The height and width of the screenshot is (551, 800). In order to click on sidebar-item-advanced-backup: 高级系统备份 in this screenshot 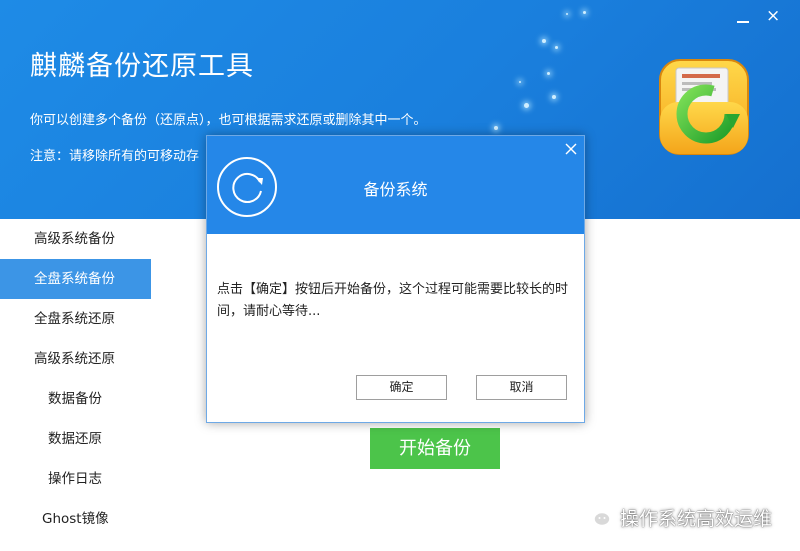, I will do `click(75, 239)`.